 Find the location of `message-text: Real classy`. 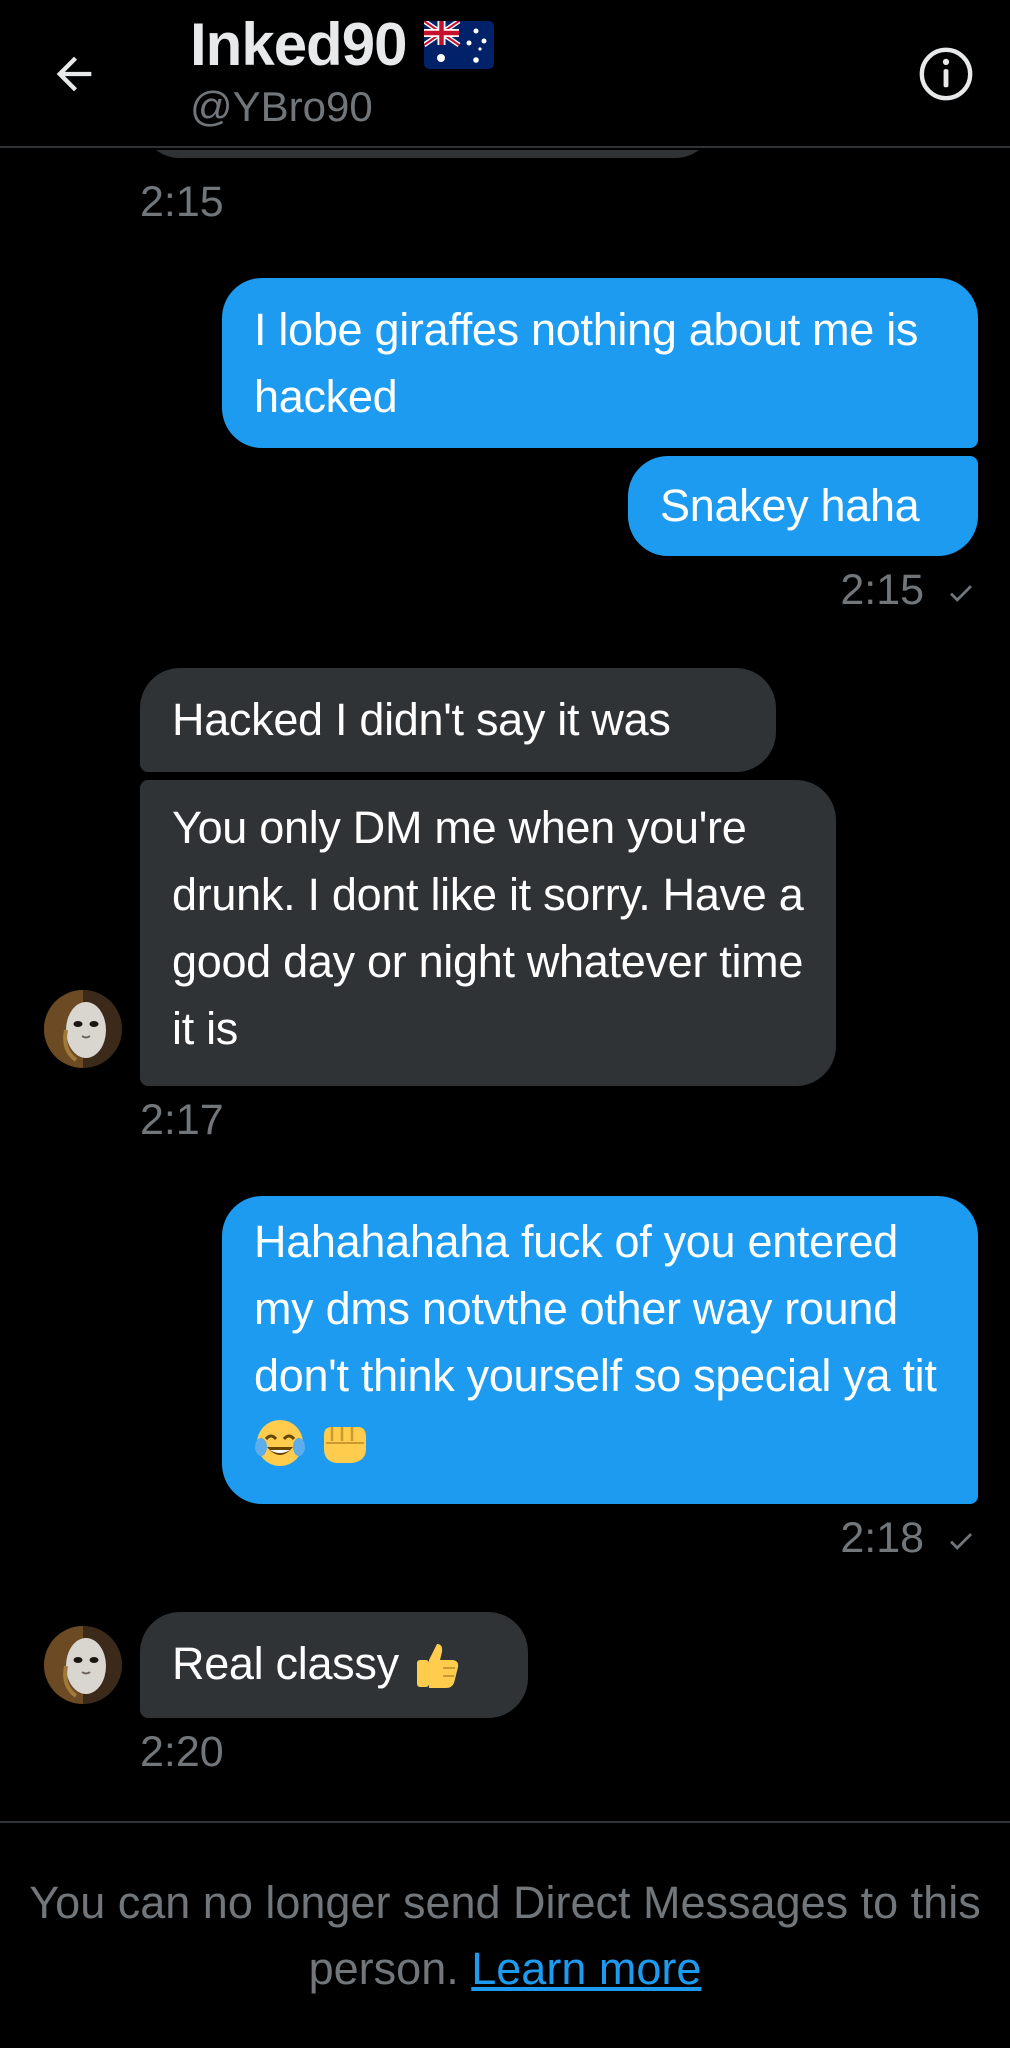

message-text: Real classy is located at coordinates (285, 1663).